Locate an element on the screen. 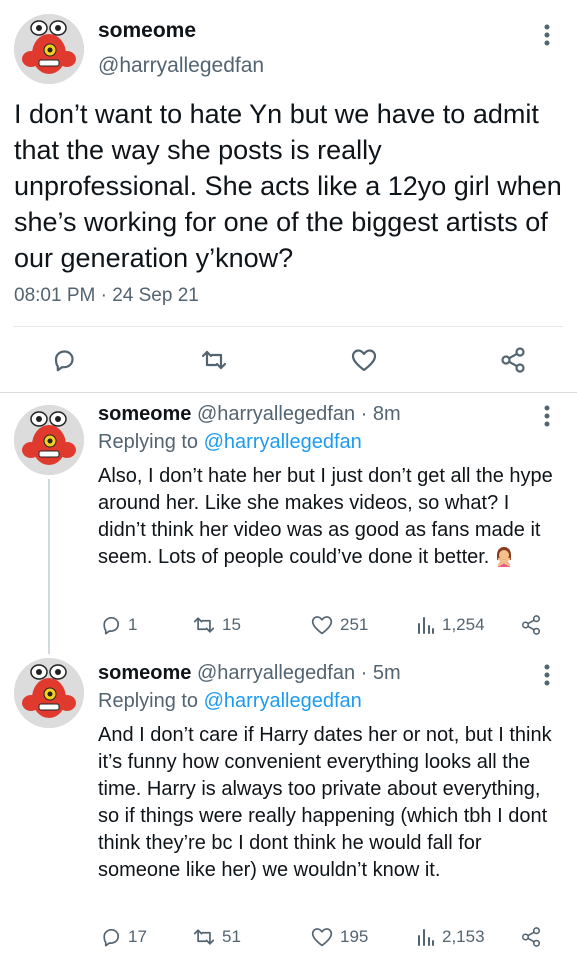 This screenshot has height=960, width=577. thread-line is located at coordinates (49, 566).